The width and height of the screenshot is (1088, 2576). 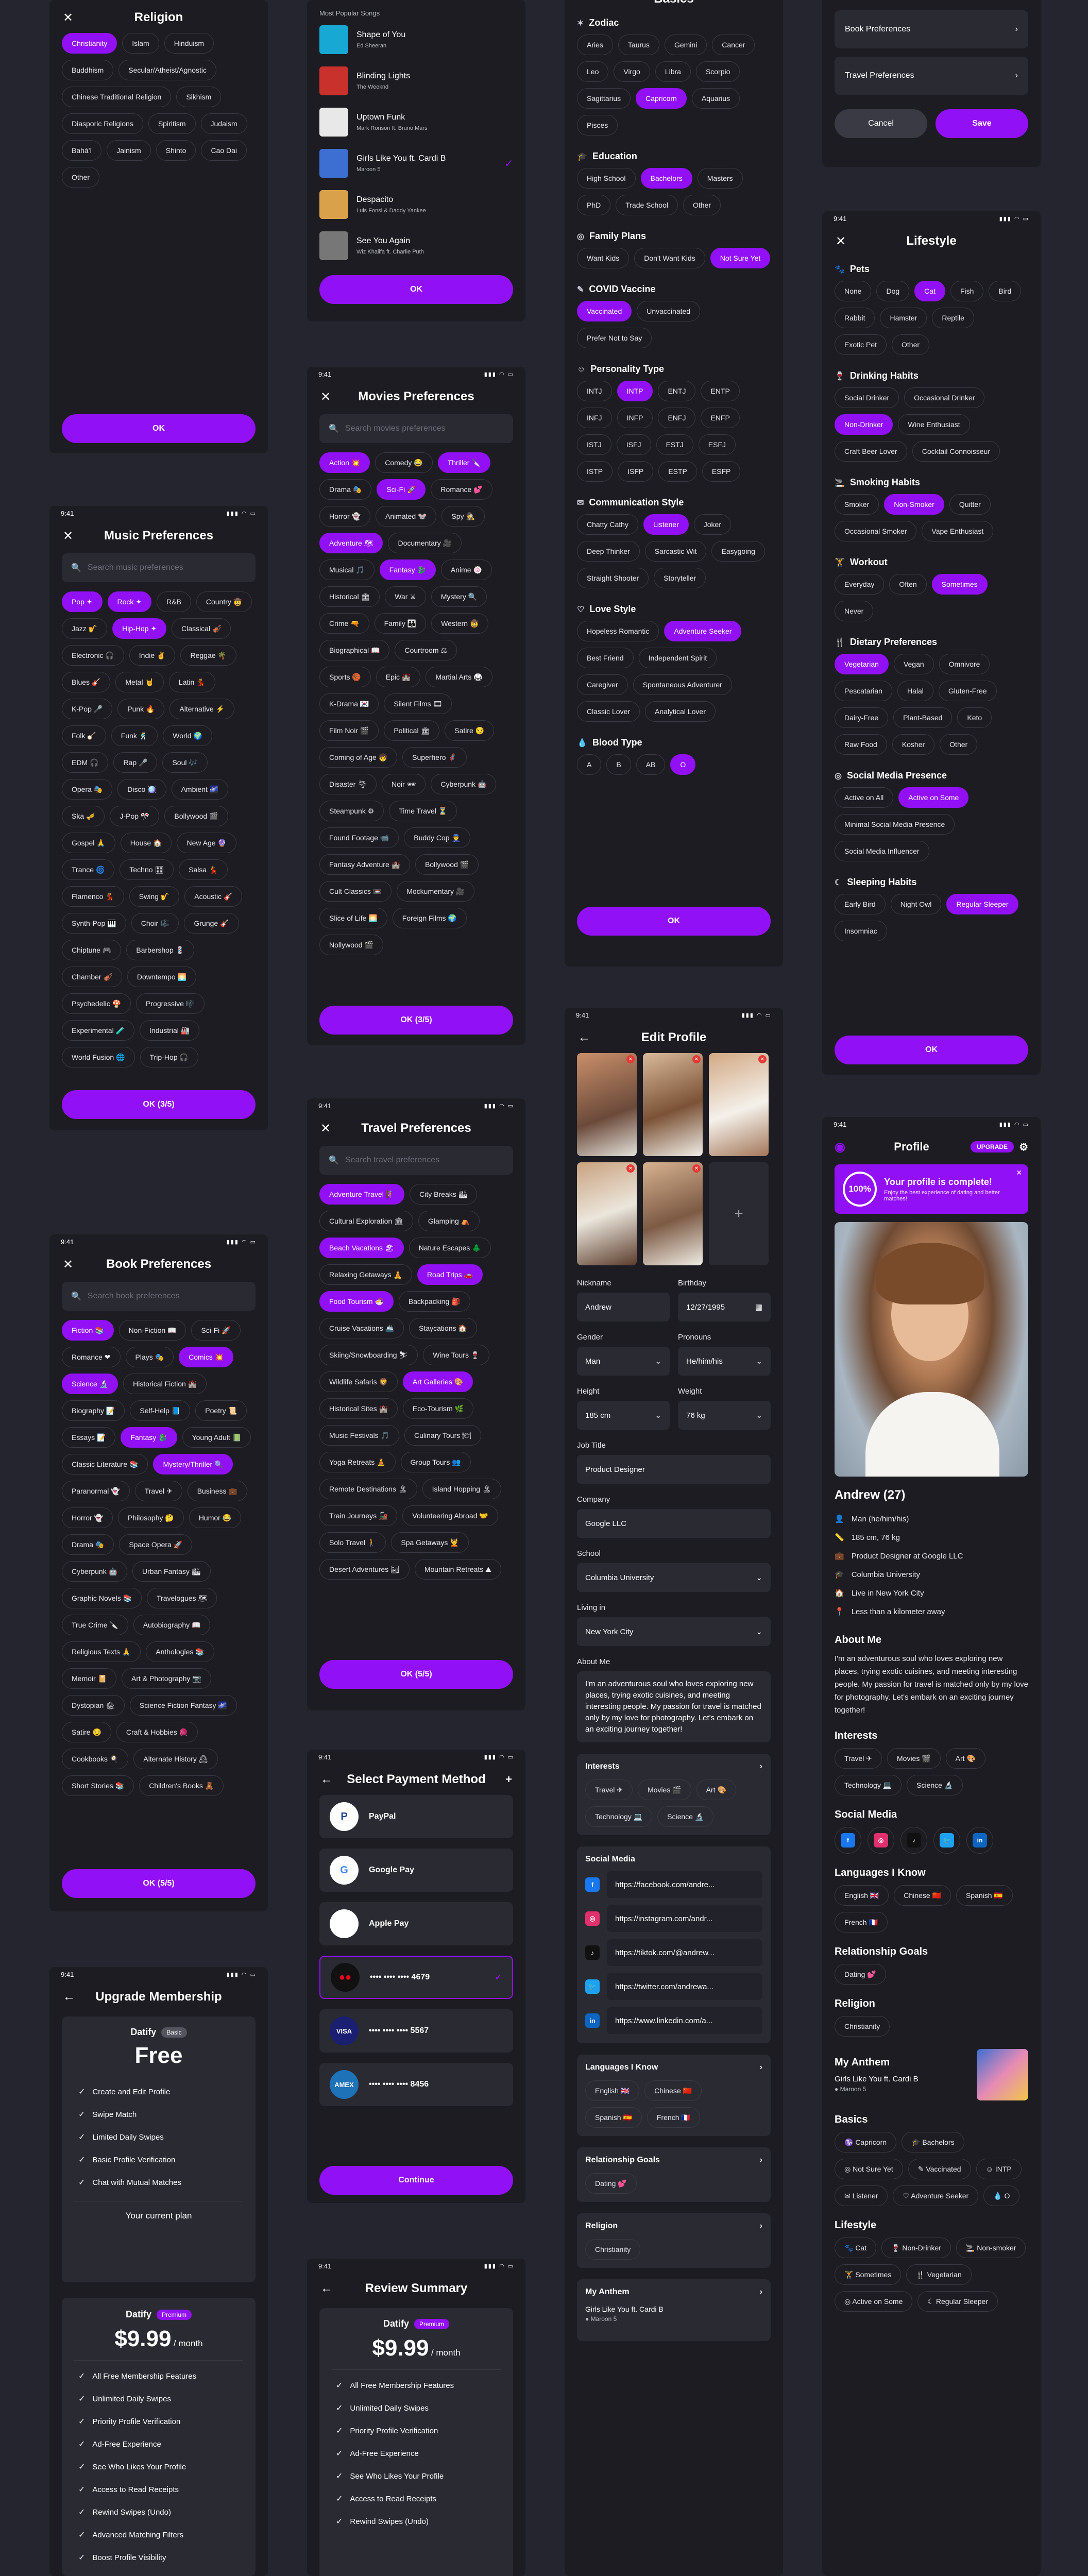 What do you see at coordinates (368, 1355) in the screenshot?
I see `option-chip: Skiing/Snowboarding ⛷` at bounding box center [368, 1355].